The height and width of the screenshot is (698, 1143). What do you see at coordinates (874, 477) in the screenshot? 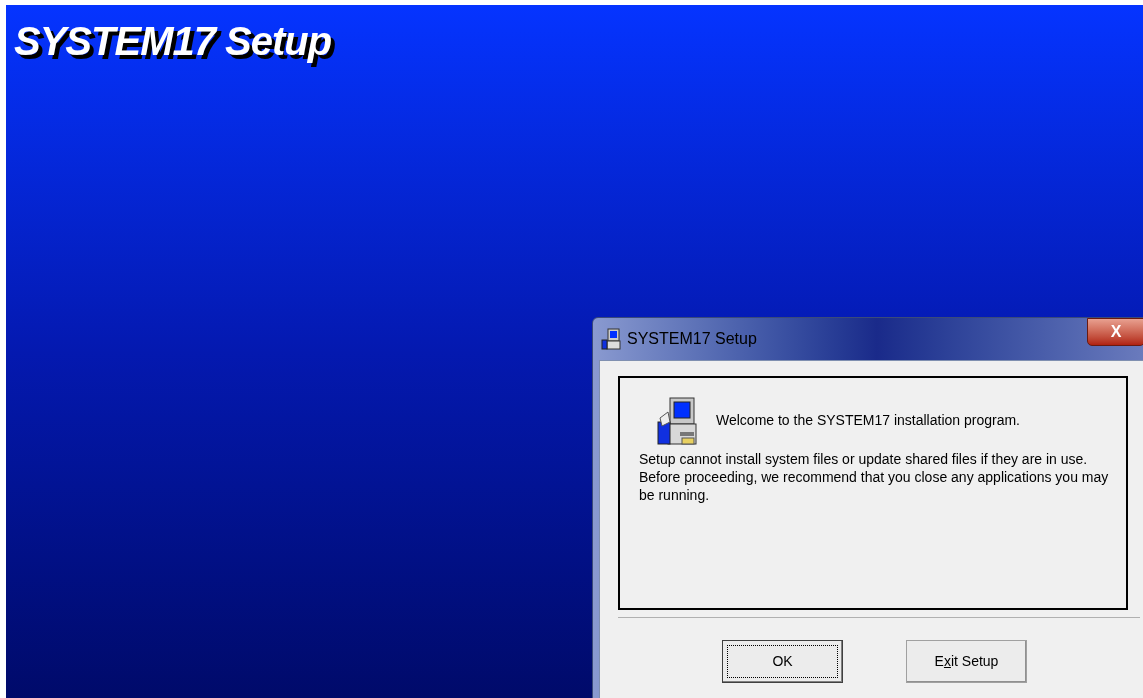
I see `warning-message: Setup cannot install system files or update shared files if they are in use. Before proceeding, we recommend that you close any applications you may be running.` at bounding box center [874, 477].